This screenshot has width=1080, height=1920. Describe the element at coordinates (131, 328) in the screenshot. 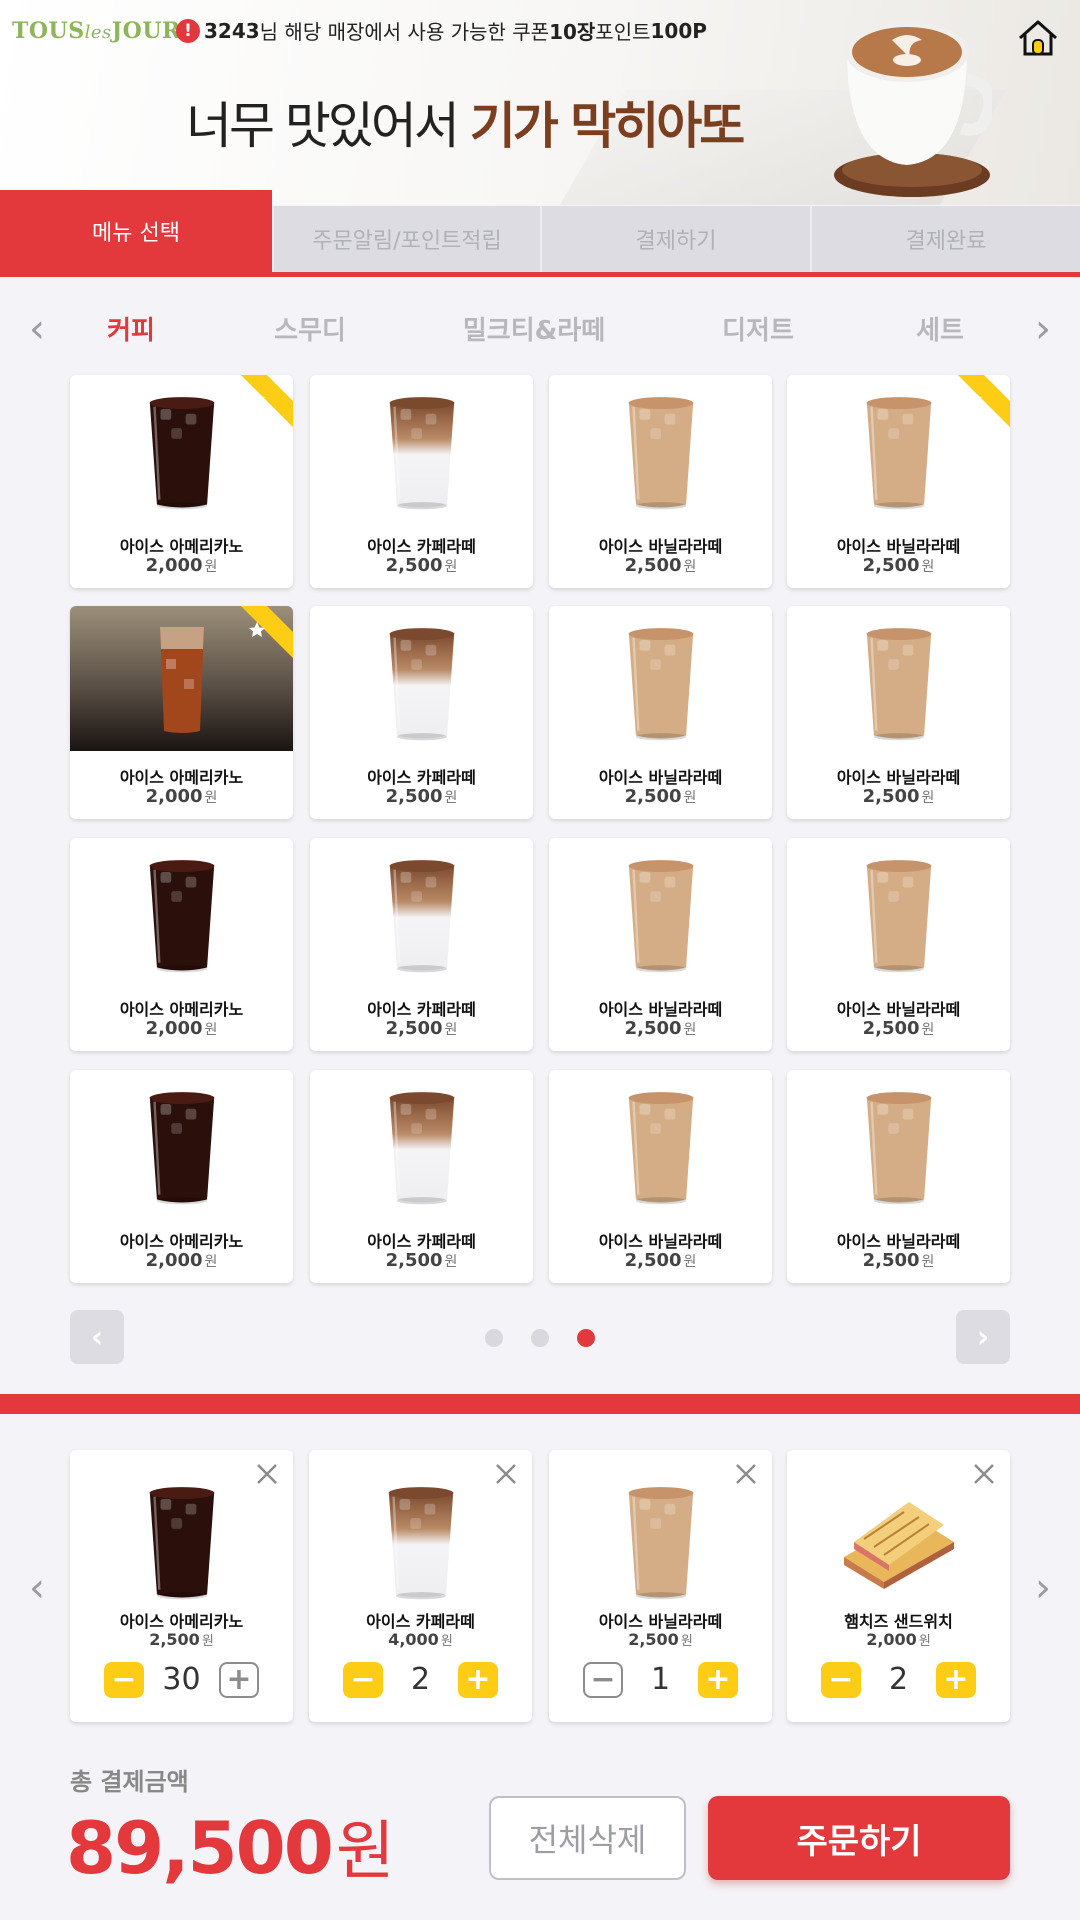

I see `category-tab-coffee: 커피` at that location.